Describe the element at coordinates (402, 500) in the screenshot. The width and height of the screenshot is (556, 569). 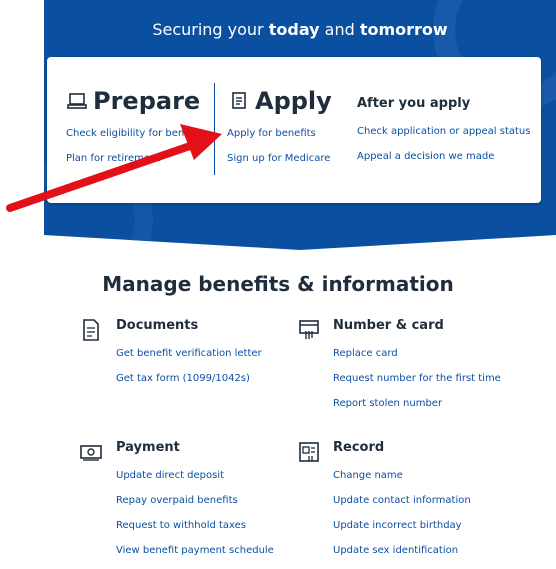
I see `link-update-contact: Update contact information` at that location.